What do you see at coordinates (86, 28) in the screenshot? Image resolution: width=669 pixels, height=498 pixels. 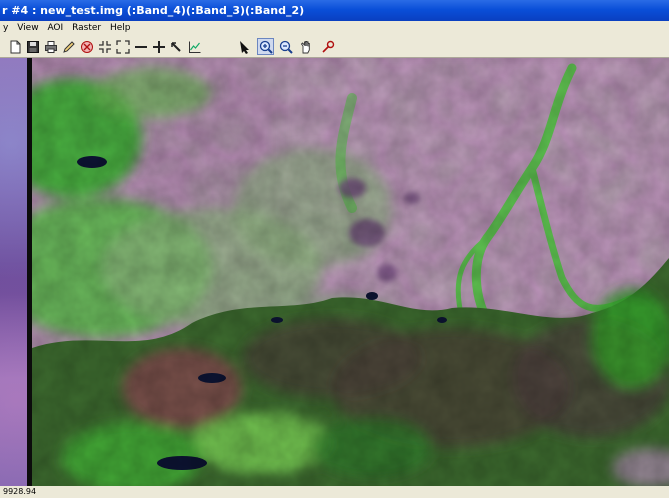 I see `menu-raster: Raster` at bounding box center [86, 28].